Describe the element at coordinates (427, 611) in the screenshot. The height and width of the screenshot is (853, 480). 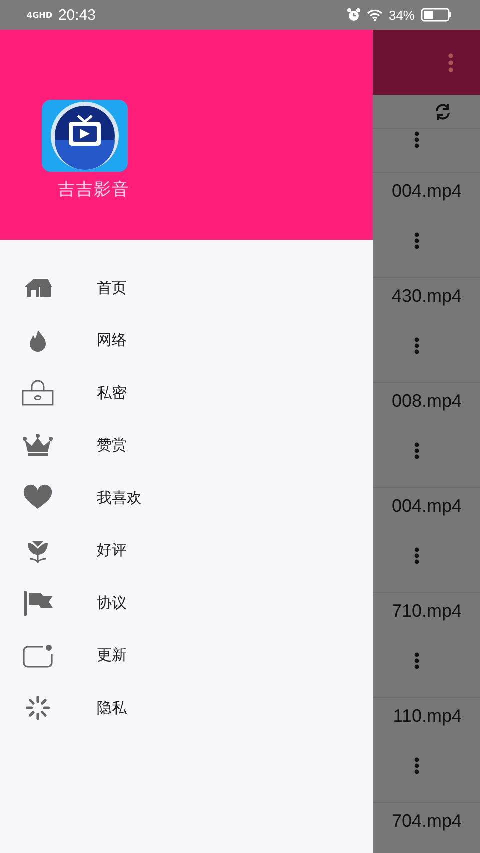
I see `file-name: 710.mp4` at that location.